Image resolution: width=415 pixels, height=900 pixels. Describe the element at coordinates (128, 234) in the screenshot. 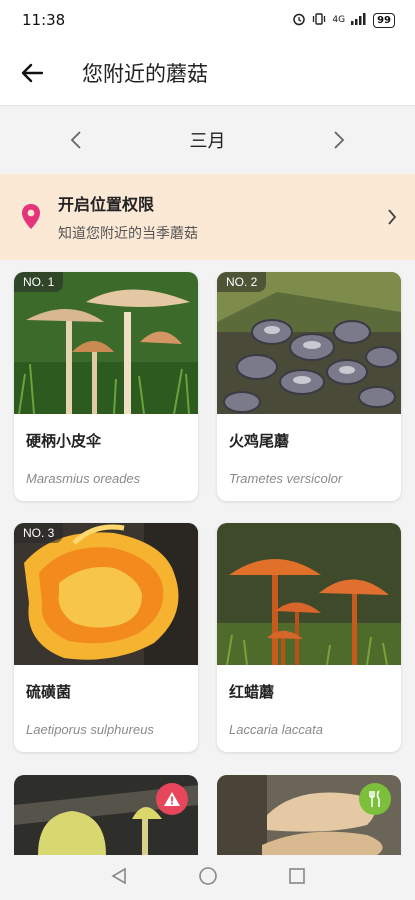

I see `location-banner-subtitle: 知道您附近的当季蘑菇` at that location.